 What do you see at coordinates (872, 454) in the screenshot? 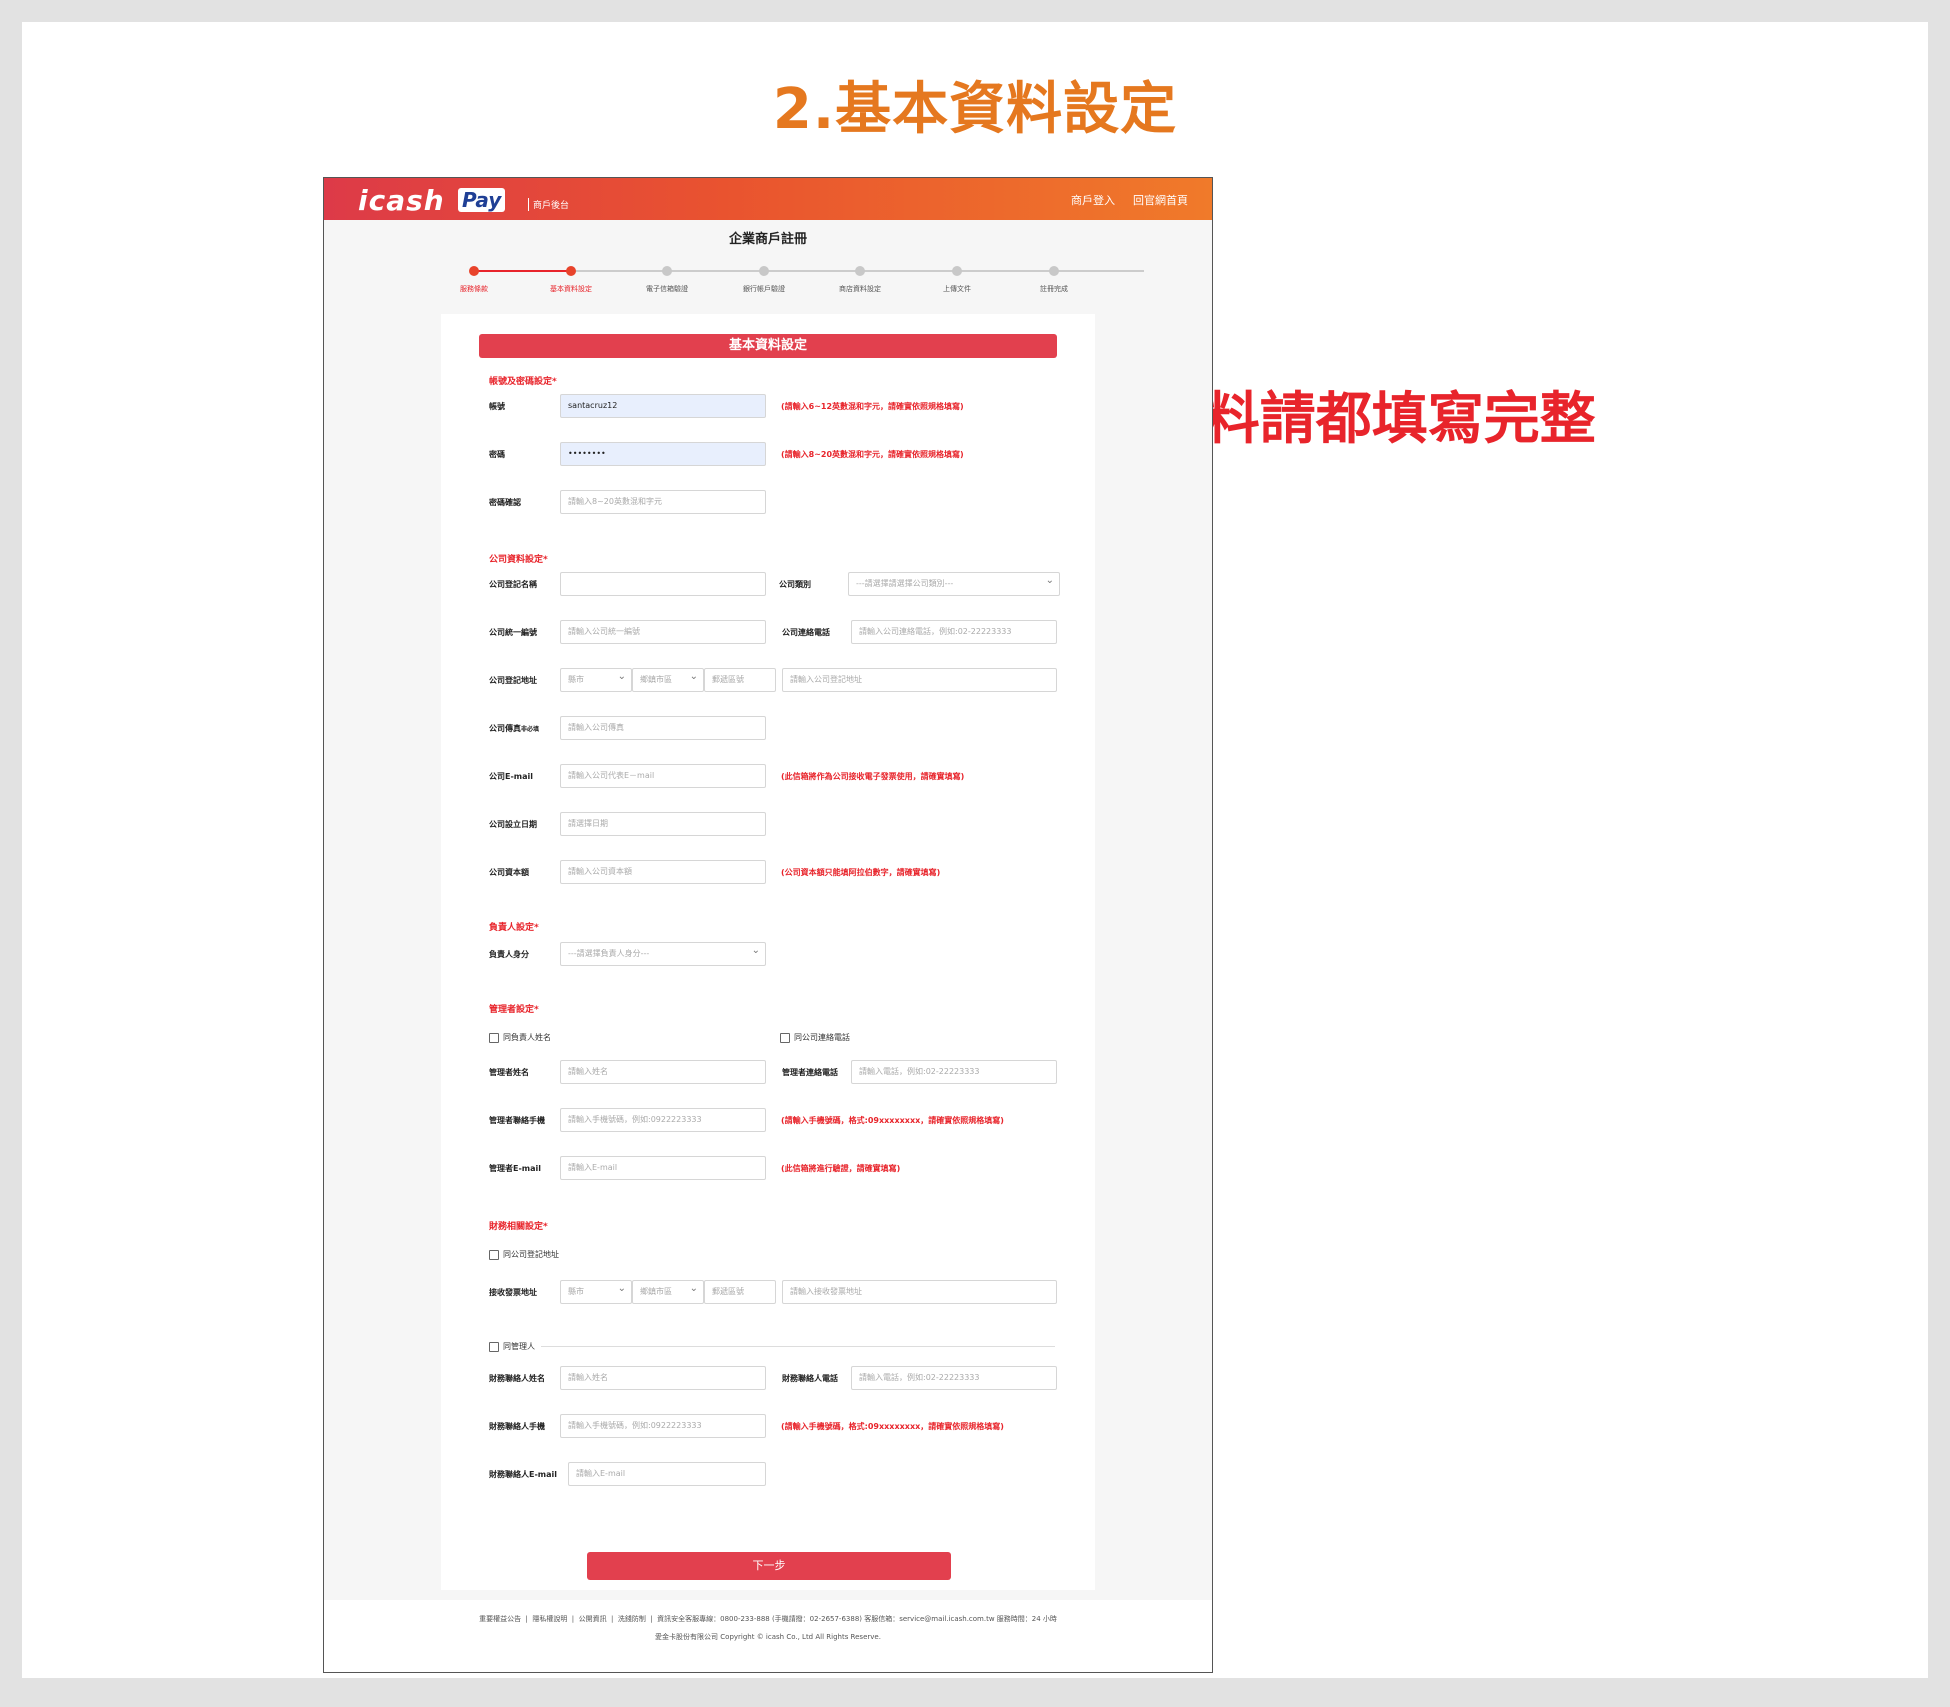
I see `password-hint: (請輸入8~20英數混和字元，請確實依照規格填寫)` at bounding box center [872, 454].